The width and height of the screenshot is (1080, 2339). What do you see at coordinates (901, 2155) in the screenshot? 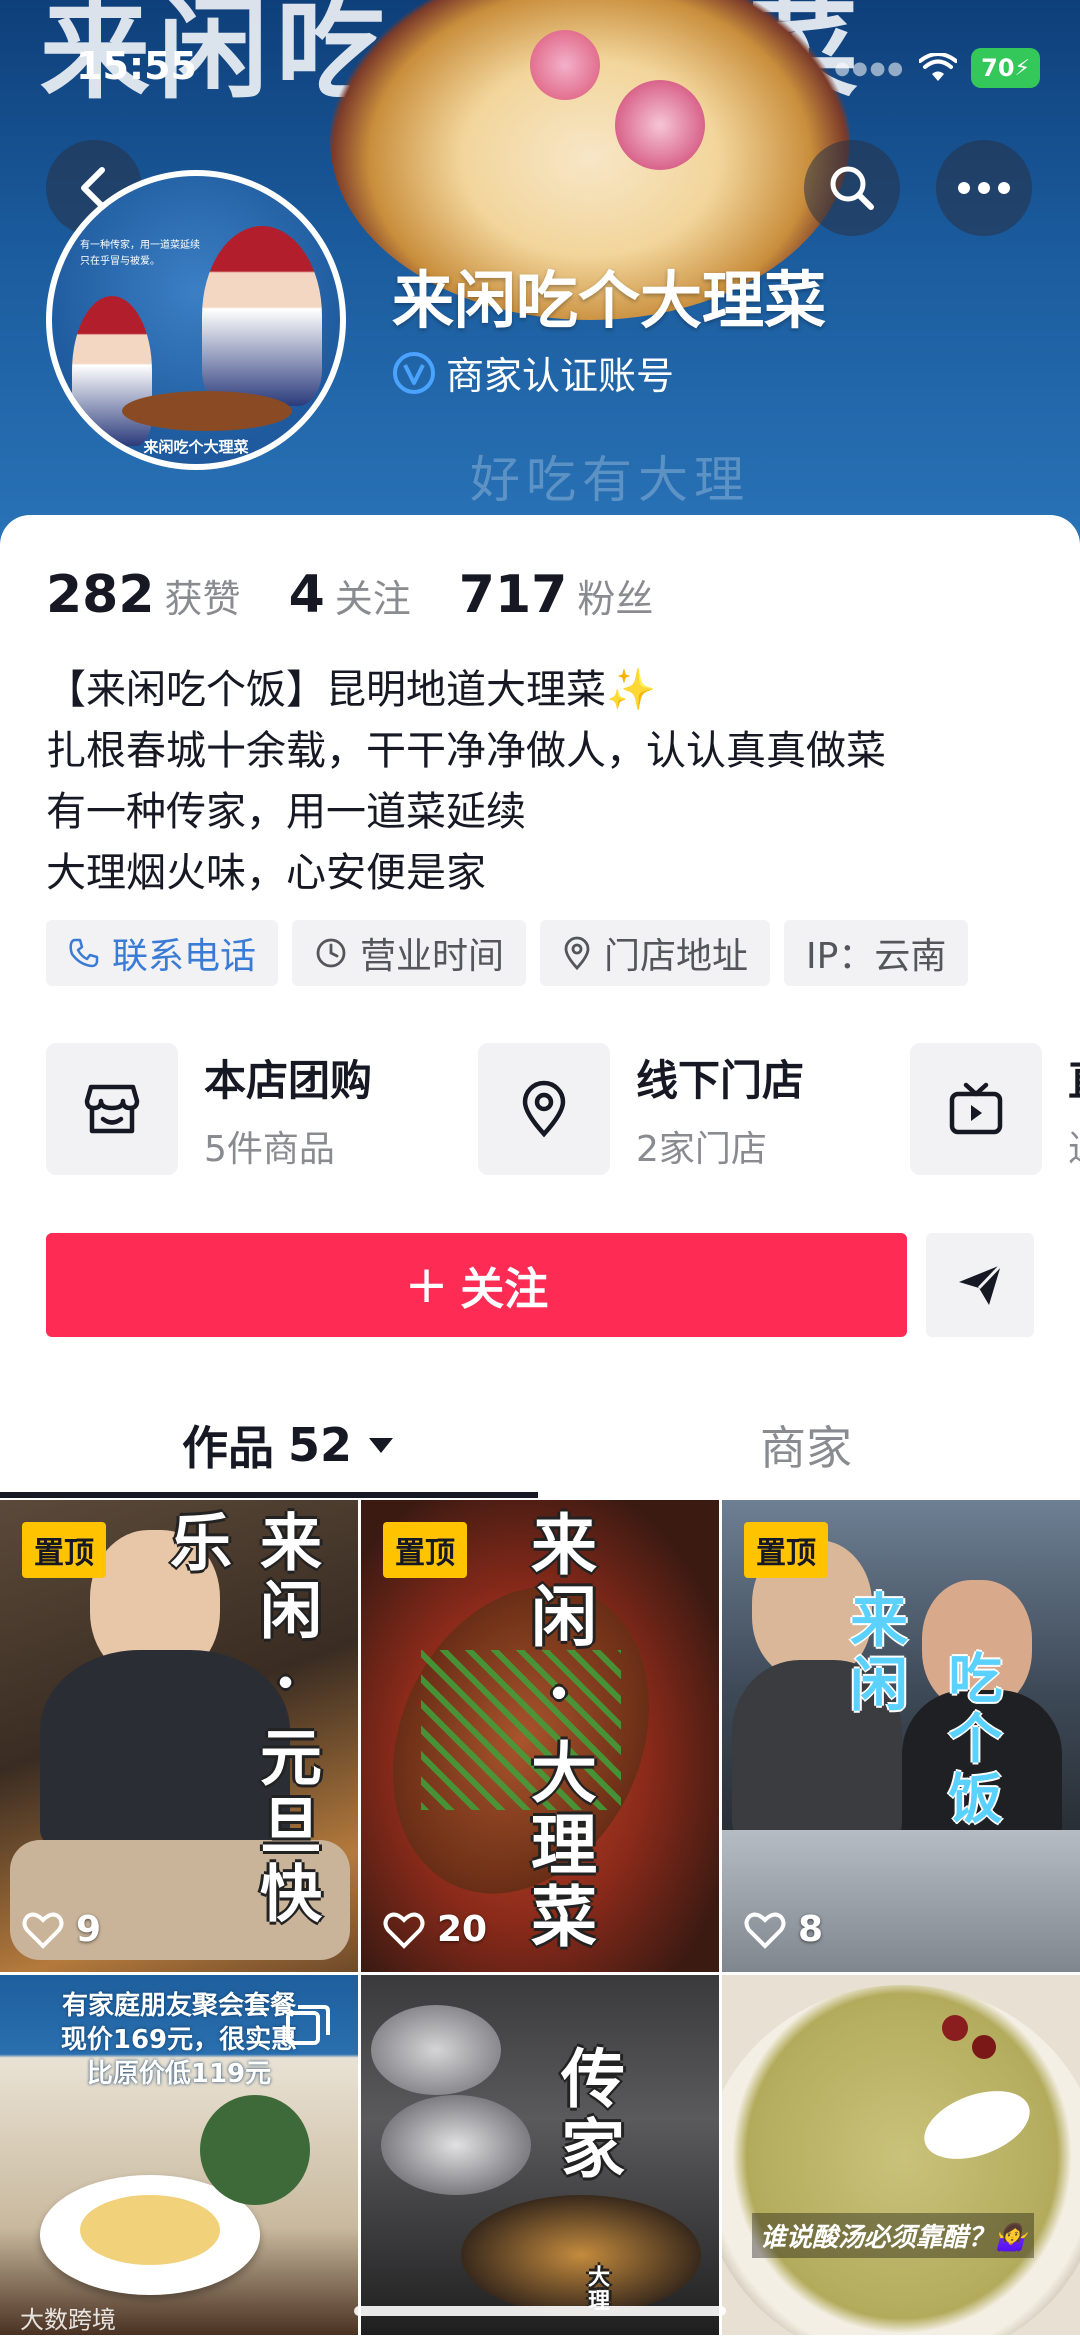
I see `video-tile: 谁说酸汤必须靠醋？🤷‍♀️` at bounding box center [901, 2155].